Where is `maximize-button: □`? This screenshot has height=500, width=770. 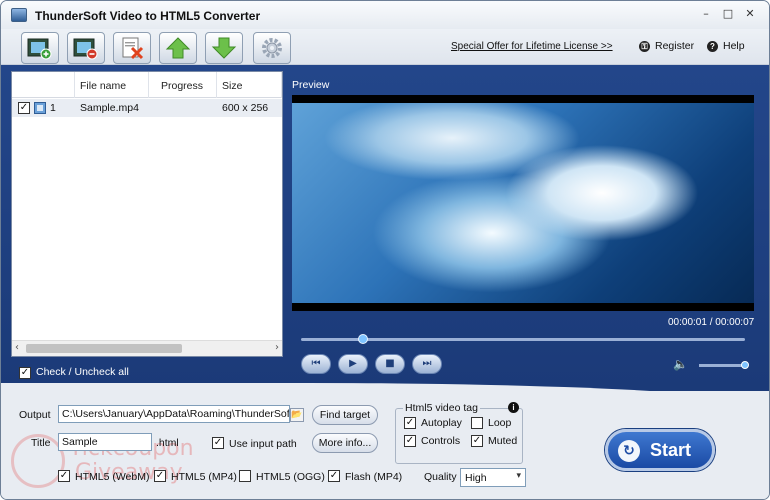 maximize-button: □ is located at coordinates (728, 14).